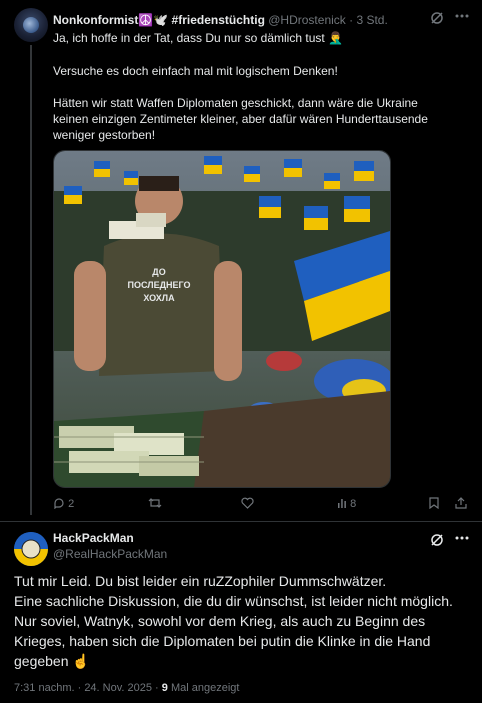 Image resolution: width=482 pixels, height=703 pixels. Describe the element at coordinates (159, 298) in the screenshot. I see `shirt-text-line: ХОХЛА` at that location.